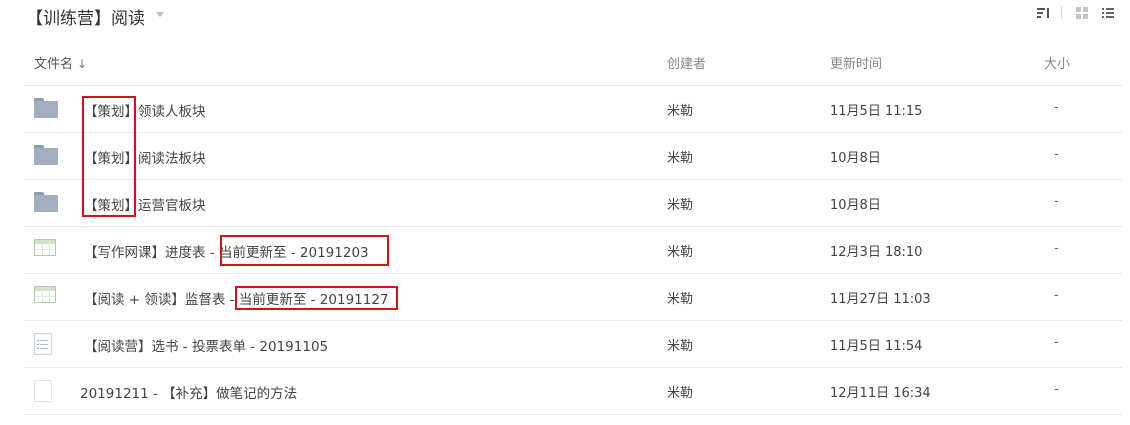 The image size is (1130, 425). Describe the element at coordinates (876, 252) in the screenshot. I see `file-updated: 12月3日 18:10` at that location.